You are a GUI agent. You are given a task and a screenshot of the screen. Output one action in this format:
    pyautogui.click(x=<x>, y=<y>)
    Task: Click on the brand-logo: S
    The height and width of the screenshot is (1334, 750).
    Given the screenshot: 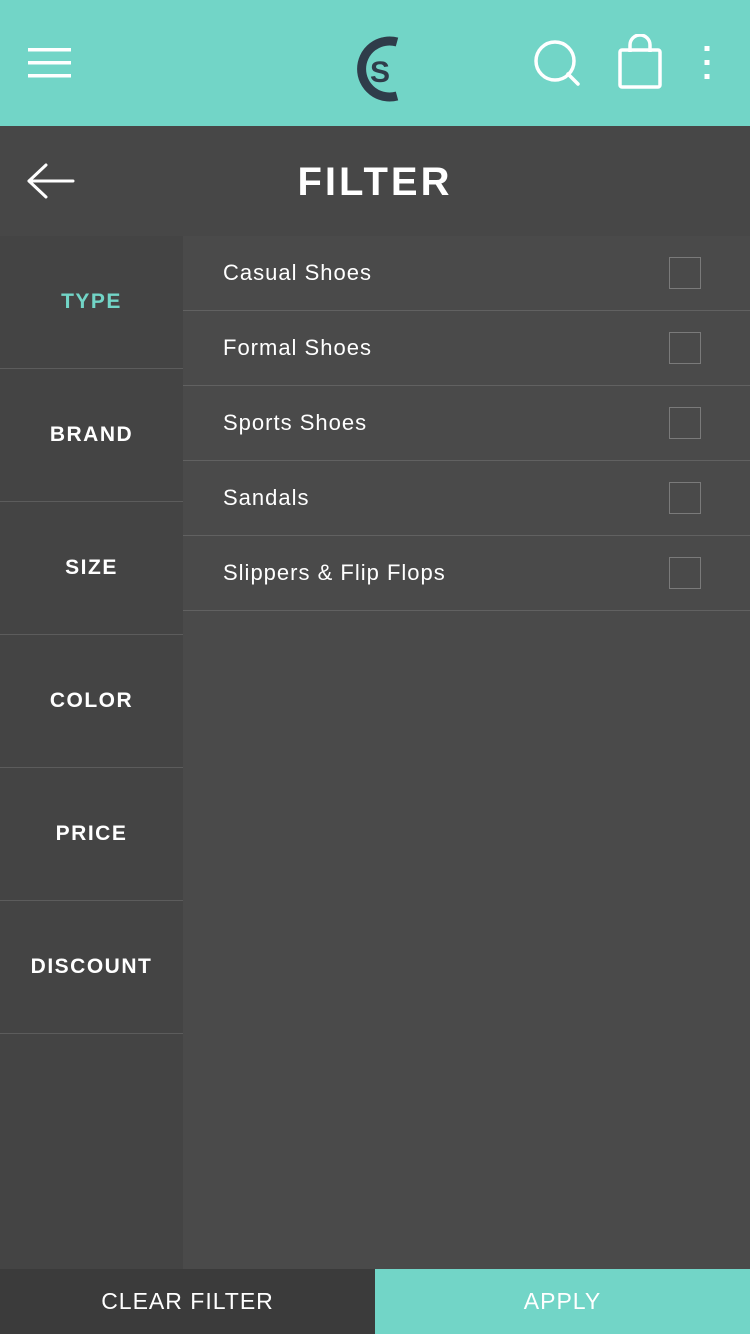 What is the action you would take?
    pyautogui.click(x=376, y=69)
    